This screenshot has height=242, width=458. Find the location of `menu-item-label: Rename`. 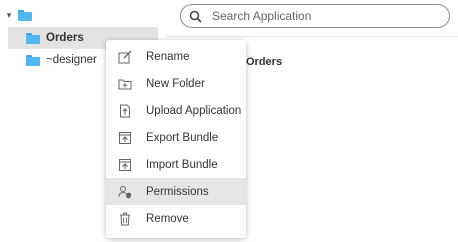

menu-item-label: Rename is located at coordinates (168, 56).